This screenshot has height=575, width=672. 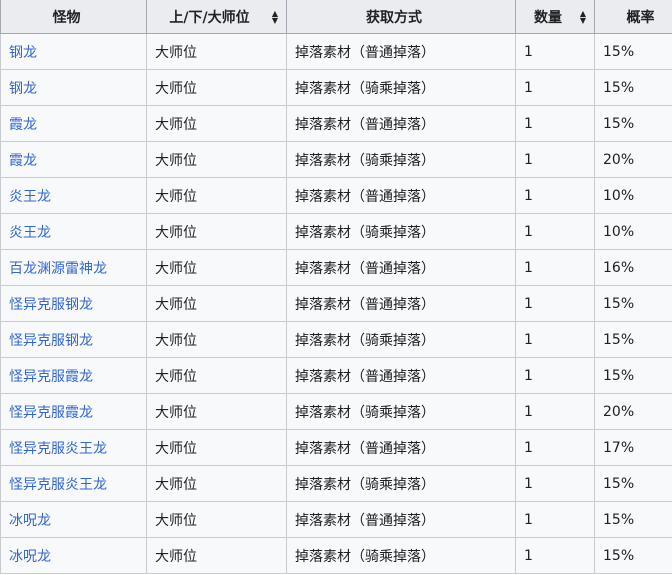 I want to click on table-row: 冰呪龙 大师位 掉落素材（普通掉落） 1 15%, so click(x=336, y=519).